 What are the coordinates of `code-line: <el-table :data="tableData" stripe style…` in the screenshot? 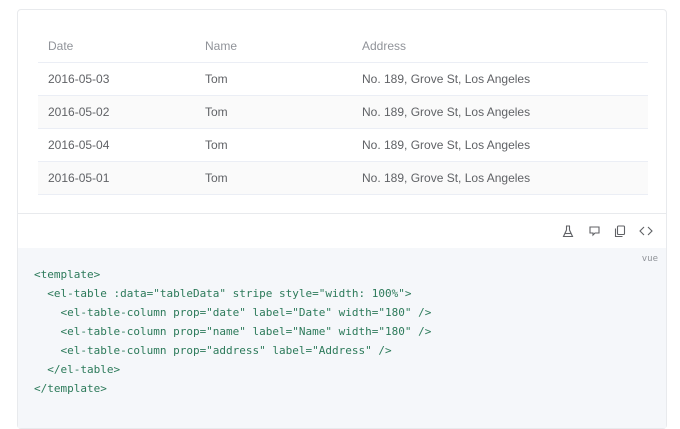 It's located at (223, 293).